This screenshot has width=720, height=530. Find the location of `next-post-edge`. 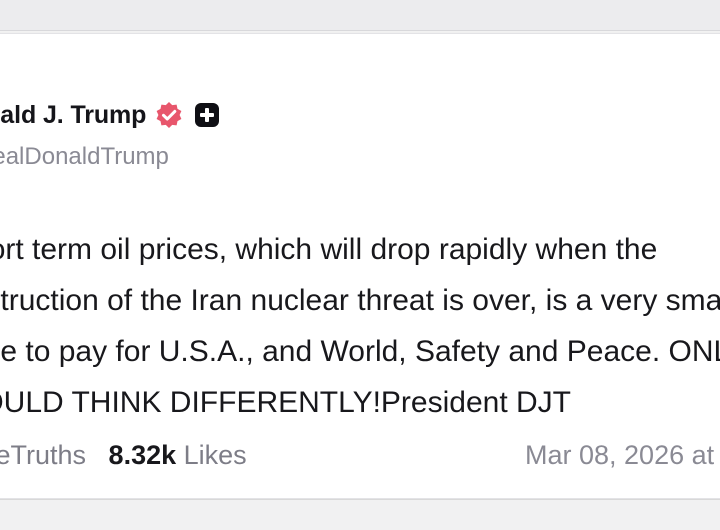

next-post-edge is located at coordinates (360, 515).